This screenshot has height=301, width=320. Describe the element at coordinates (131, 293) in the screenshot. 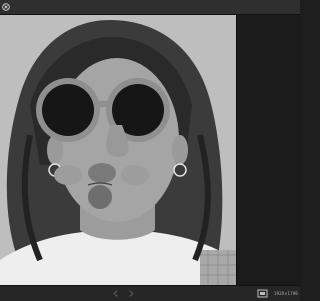

I see `chevron-right-icon` at that location.